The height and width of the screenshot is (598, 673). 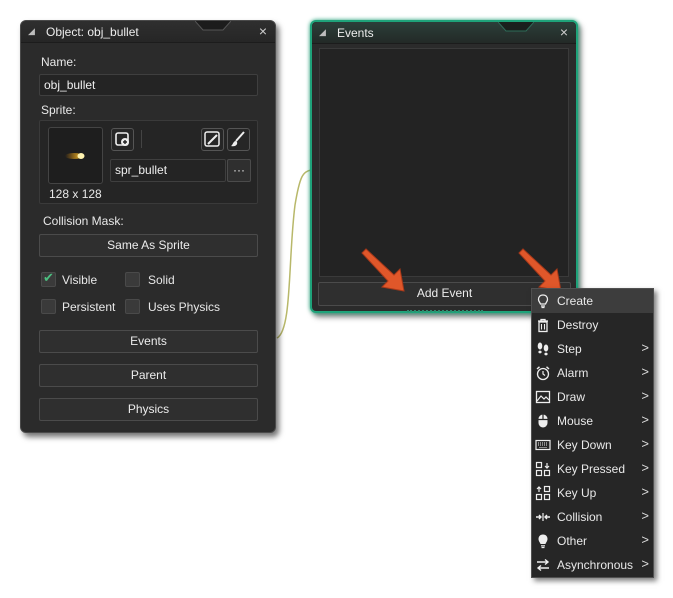 I want to click on menu-item-label: Destroy, so click(x=578, y=325).